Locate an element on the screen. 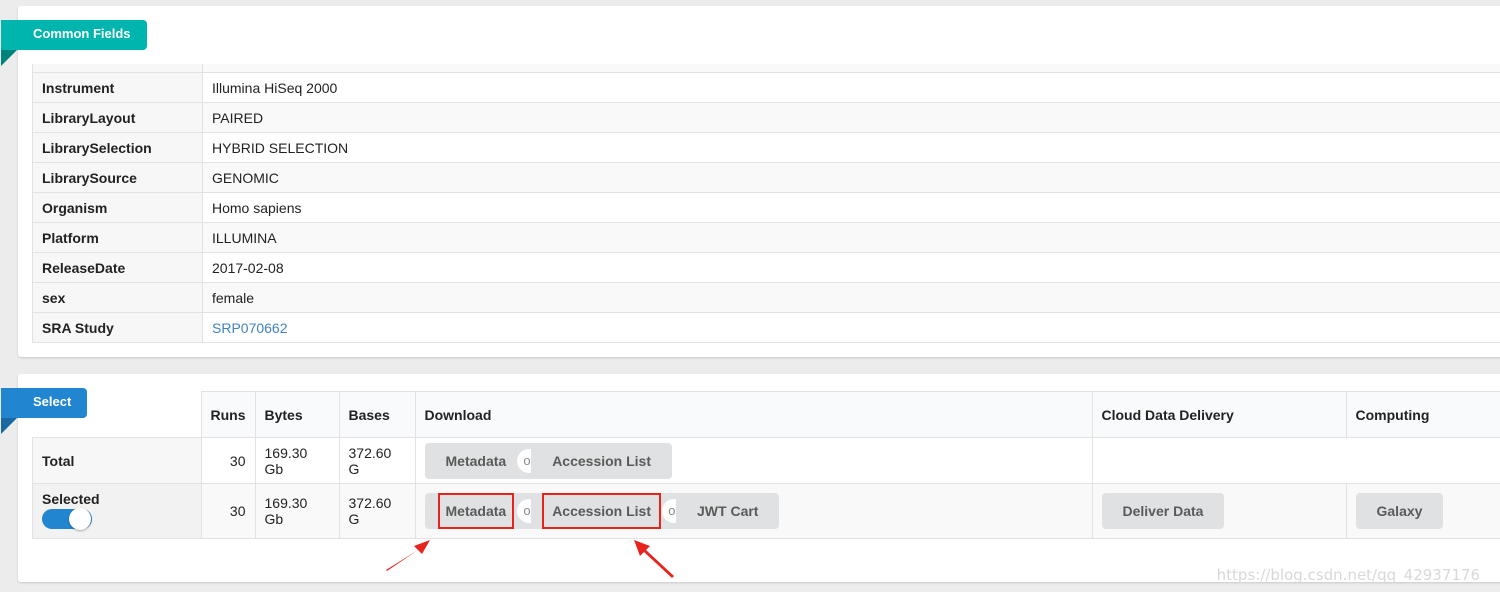 Image resolution: width=1500 pixels, height=592 pixels. selected-bases: 372.60 G is located at coordinates (377, 511).